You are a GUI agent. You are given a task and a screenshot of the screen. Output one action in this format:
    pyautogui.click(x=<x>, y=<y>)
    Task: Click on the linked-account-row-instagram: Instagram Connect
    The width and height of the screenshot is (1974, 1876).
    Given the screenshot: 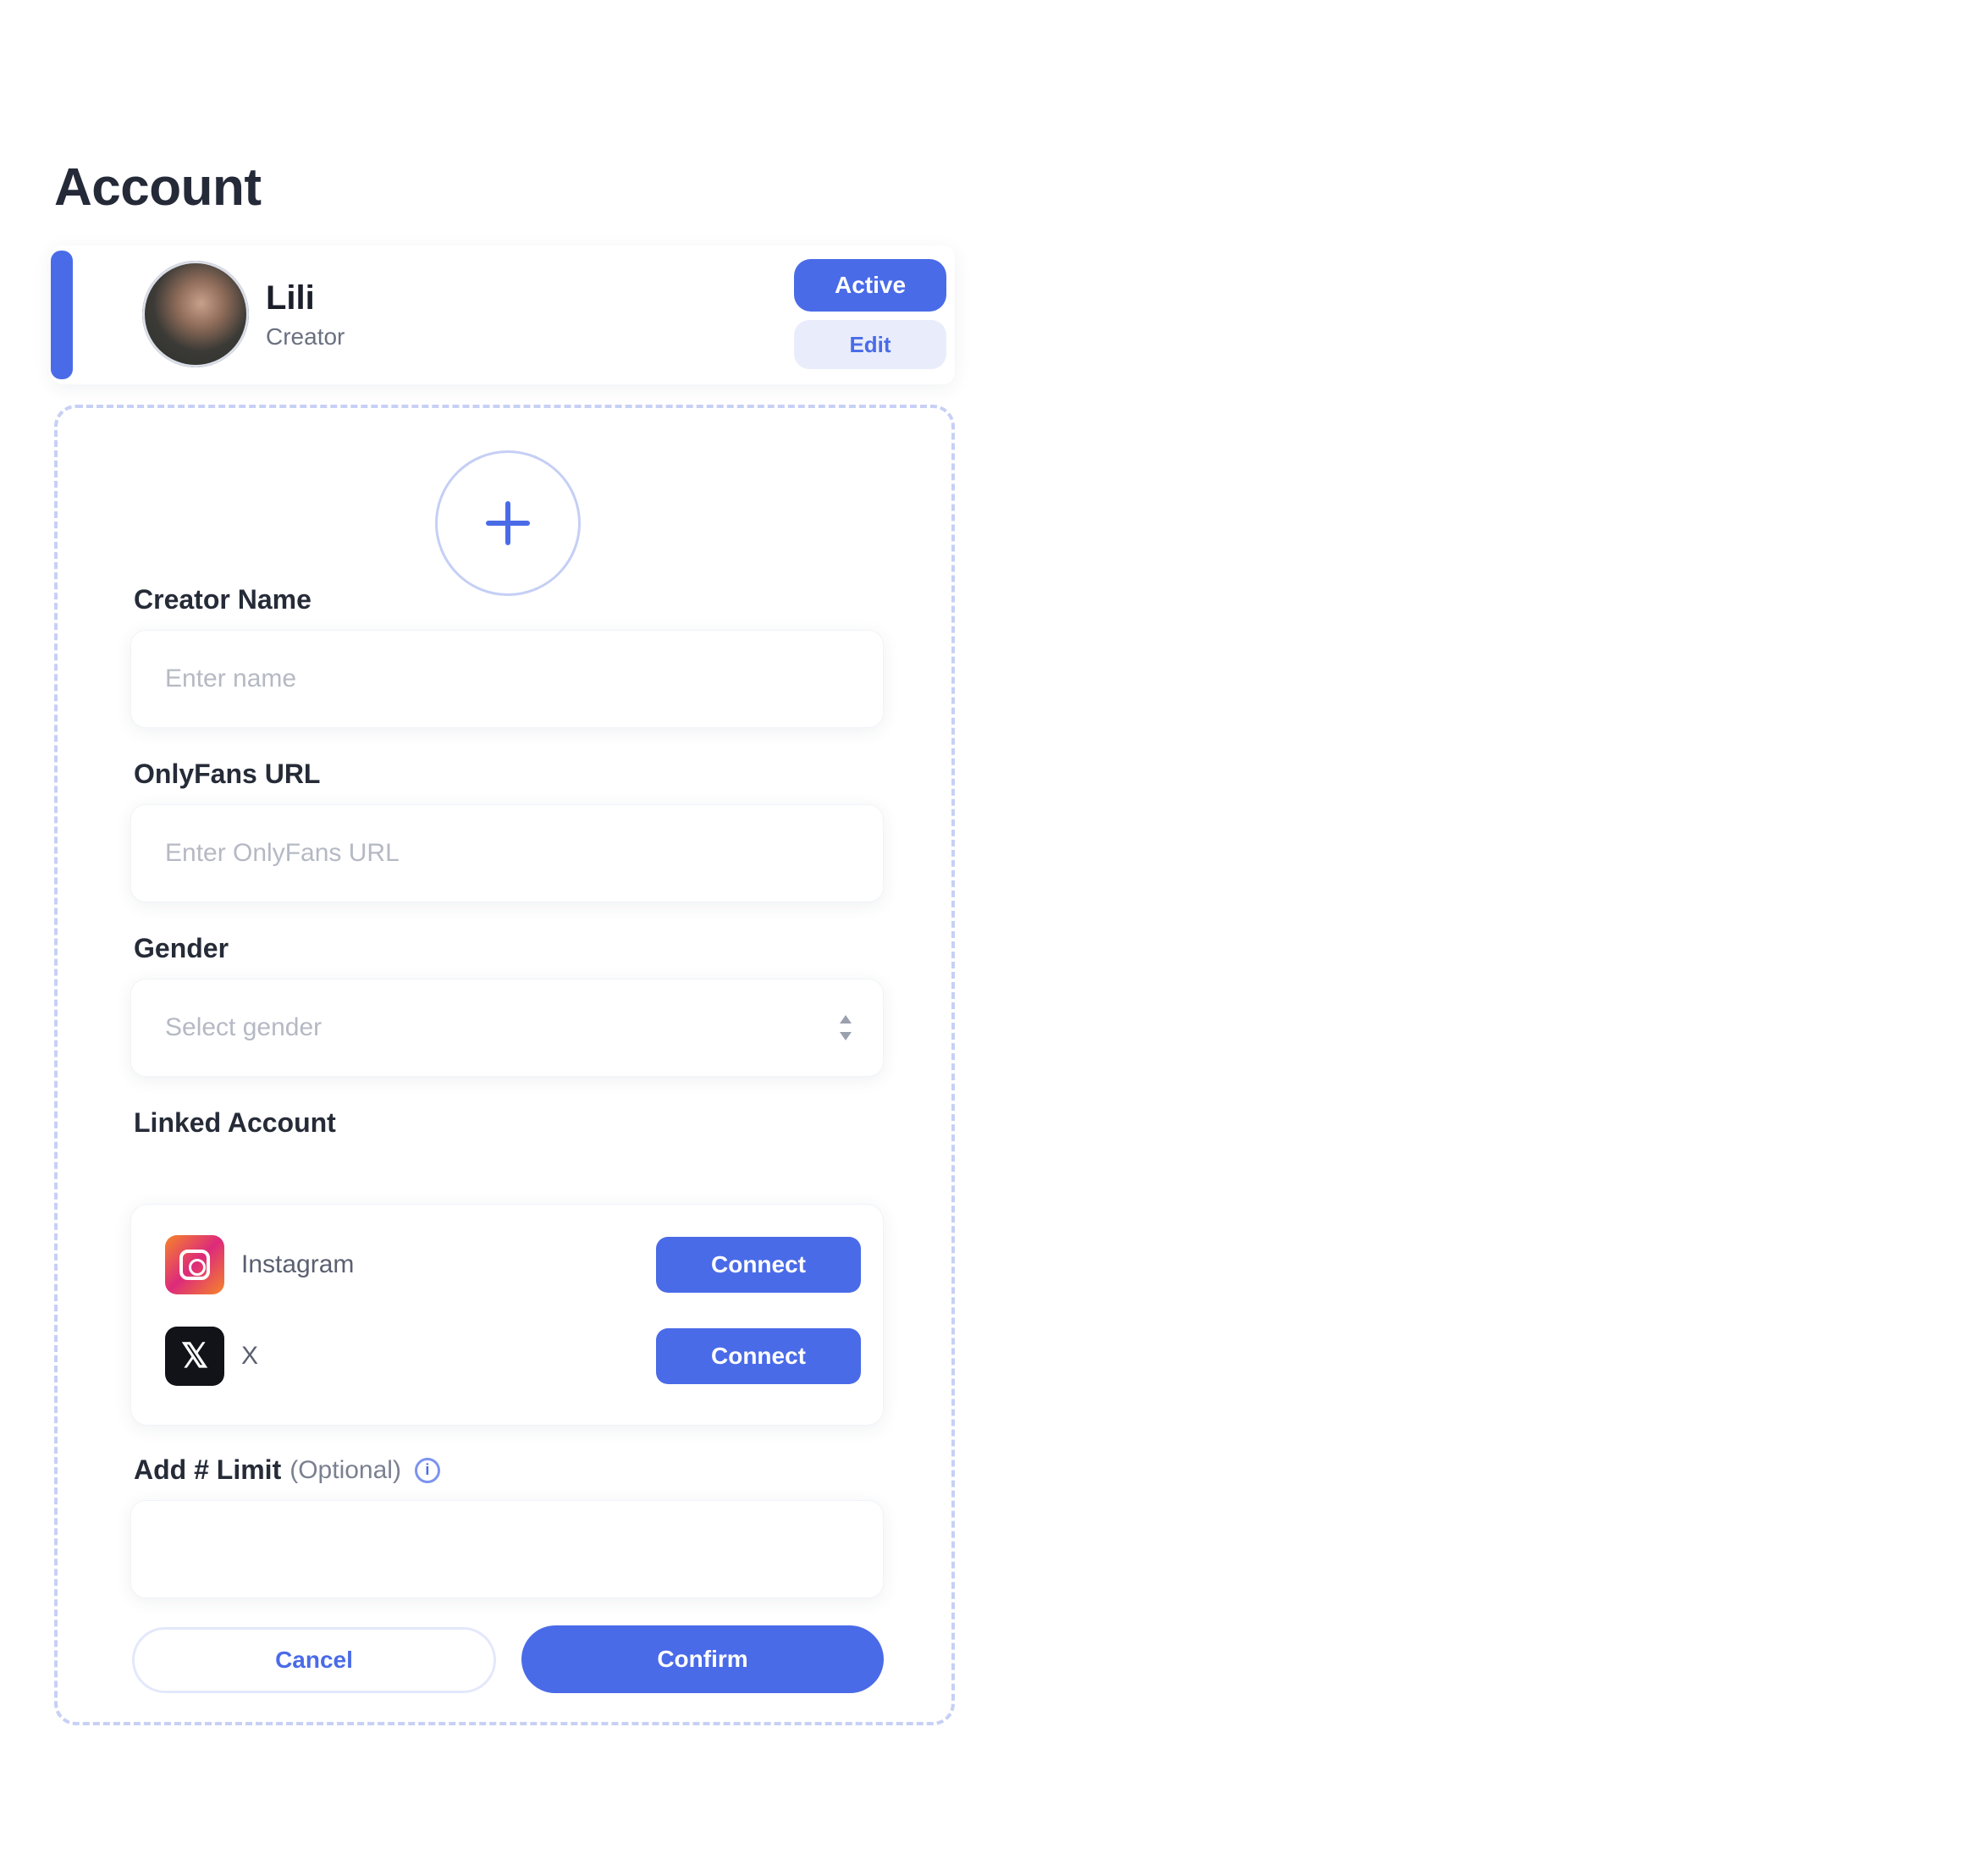 What is the action you would take?
    pyautogui.click(x=513, y=1265)
    